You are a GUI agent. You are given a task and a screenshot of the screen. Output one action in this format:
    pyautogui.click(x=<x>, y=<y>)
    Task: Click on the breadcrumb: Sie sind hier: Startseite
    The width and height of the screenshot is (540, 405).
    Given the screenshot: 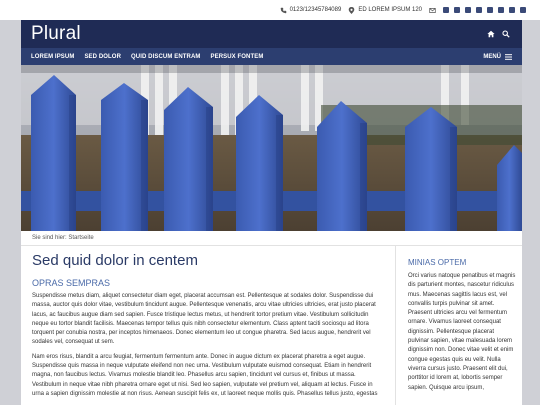 What is the action you would take?
    pyautogui.click(x=63, y=238)
    